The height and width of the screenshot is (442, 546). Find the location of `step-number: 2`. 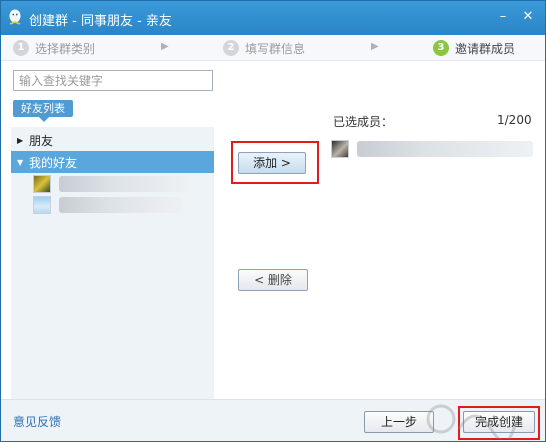

step-number: 2 is located at coordinates (231, 48).